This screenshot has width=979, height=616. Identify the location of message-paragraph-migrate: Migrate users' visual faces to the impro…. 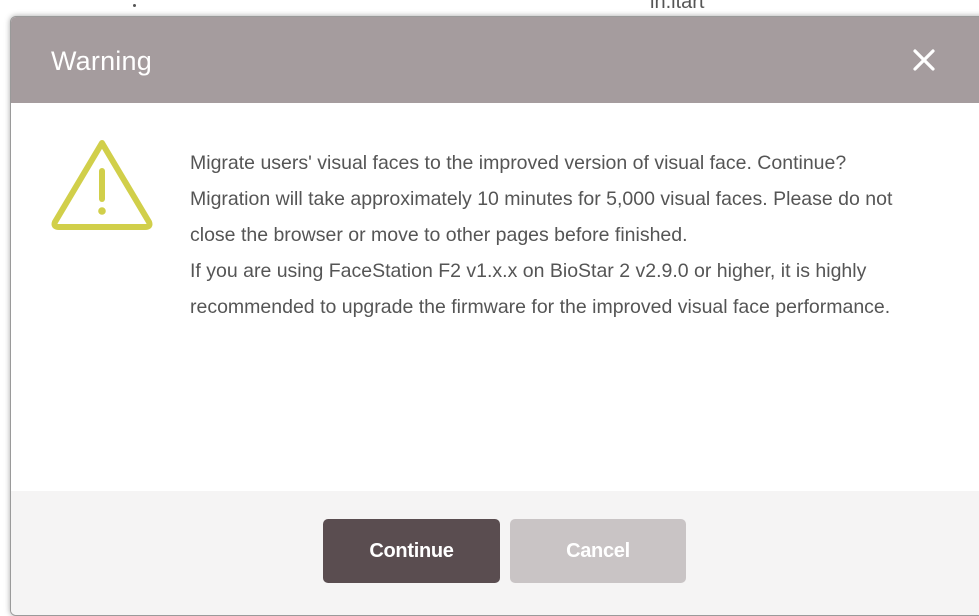
(518, 163).